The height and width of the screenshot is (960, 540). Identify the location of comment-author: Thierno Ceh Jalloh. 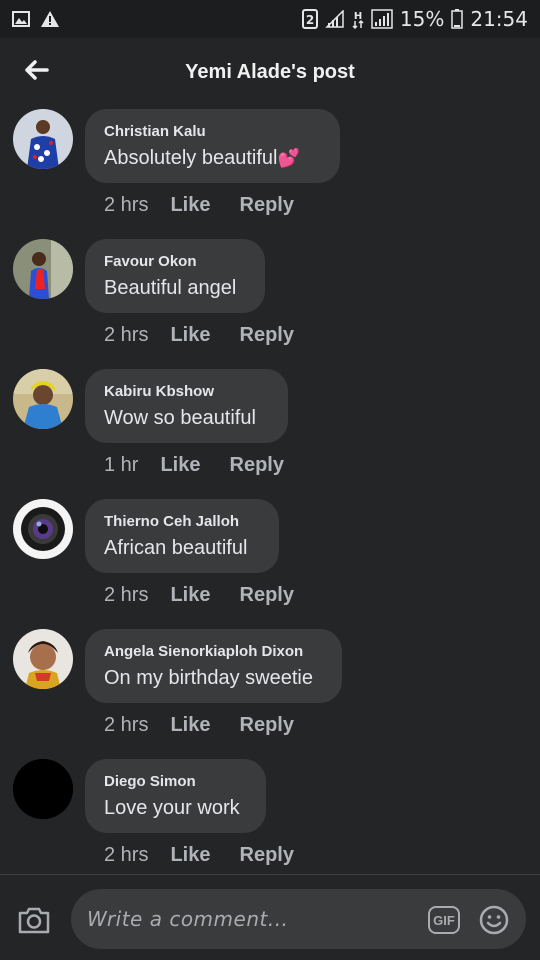
(181, 522).